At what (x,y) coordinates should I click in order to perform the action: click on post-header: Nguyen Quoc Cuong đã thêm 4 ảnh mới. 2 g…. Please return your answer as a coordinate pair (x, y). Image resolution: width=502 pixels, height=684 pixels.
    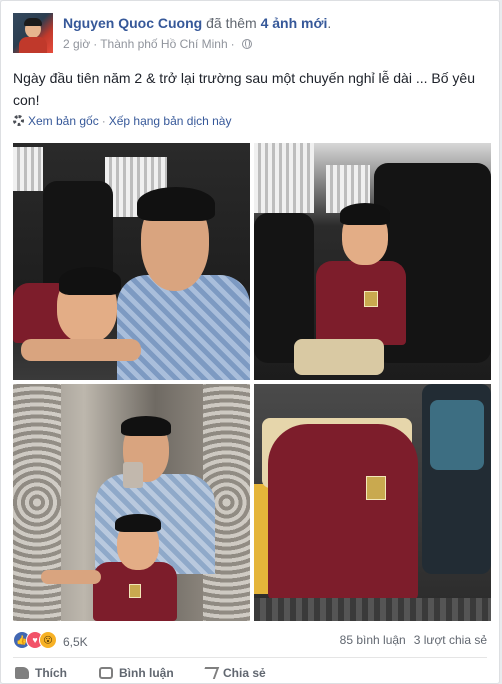
    Looking at the image, I should click on (250, 35).